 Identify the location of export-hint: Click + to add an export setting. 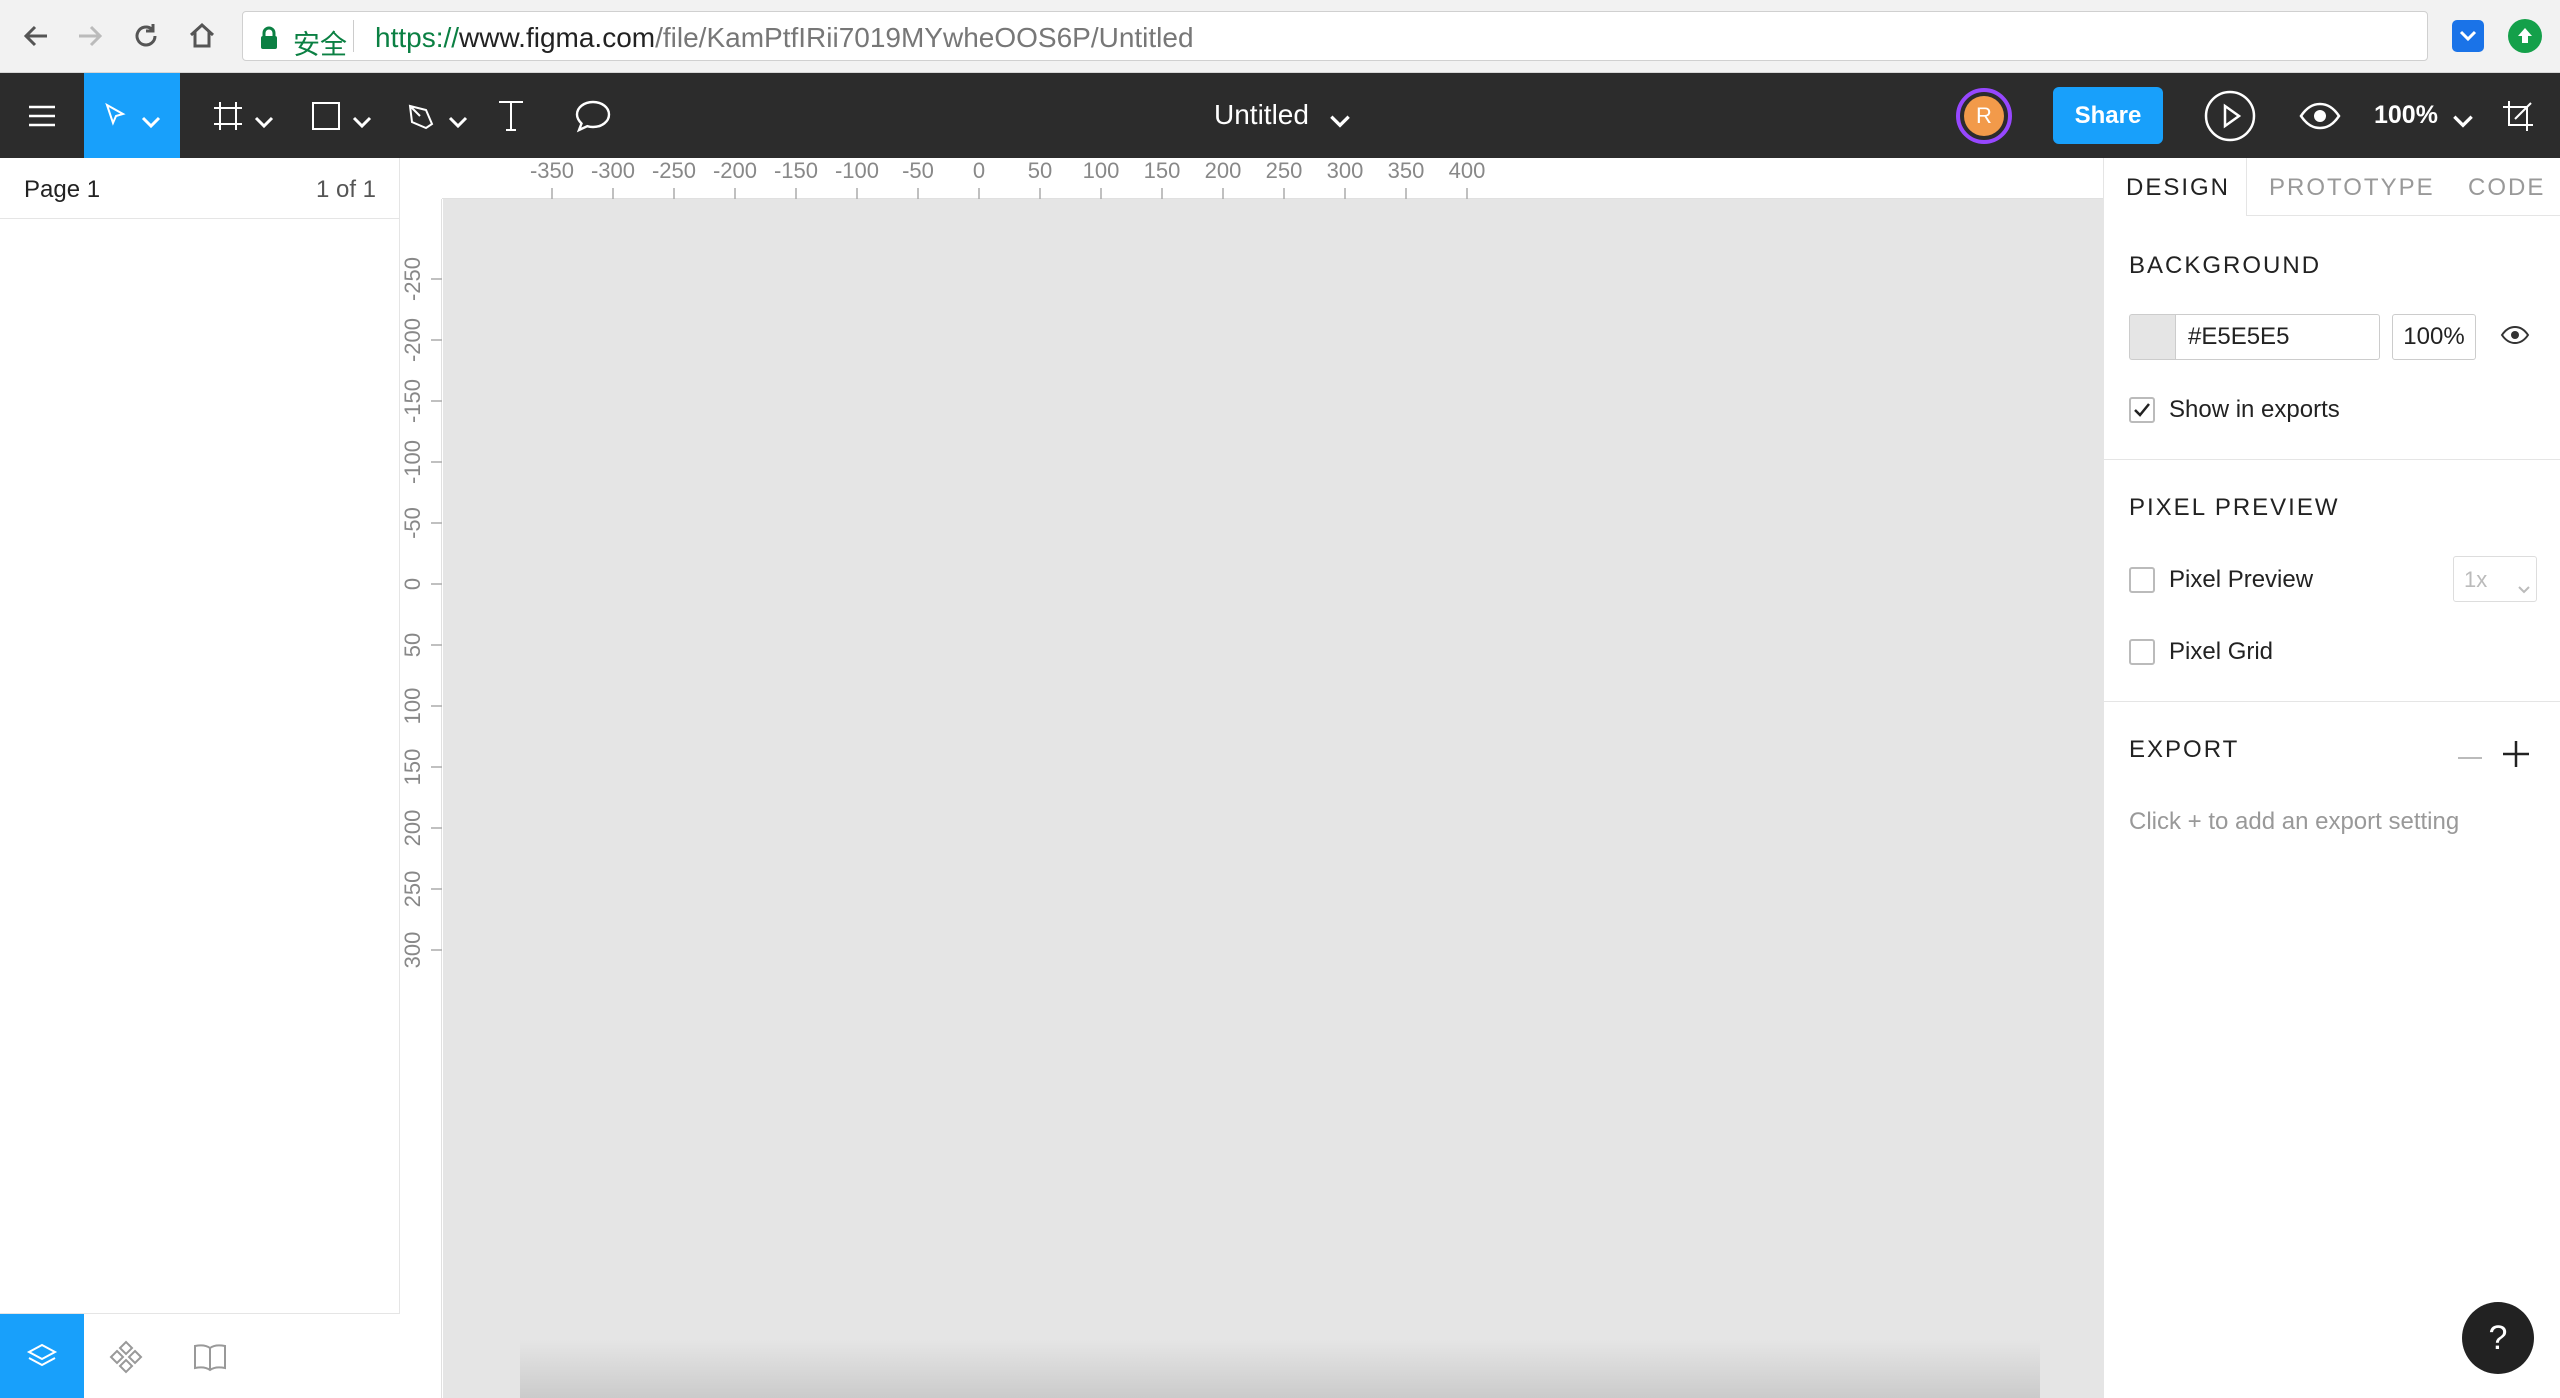
(2294, 821).